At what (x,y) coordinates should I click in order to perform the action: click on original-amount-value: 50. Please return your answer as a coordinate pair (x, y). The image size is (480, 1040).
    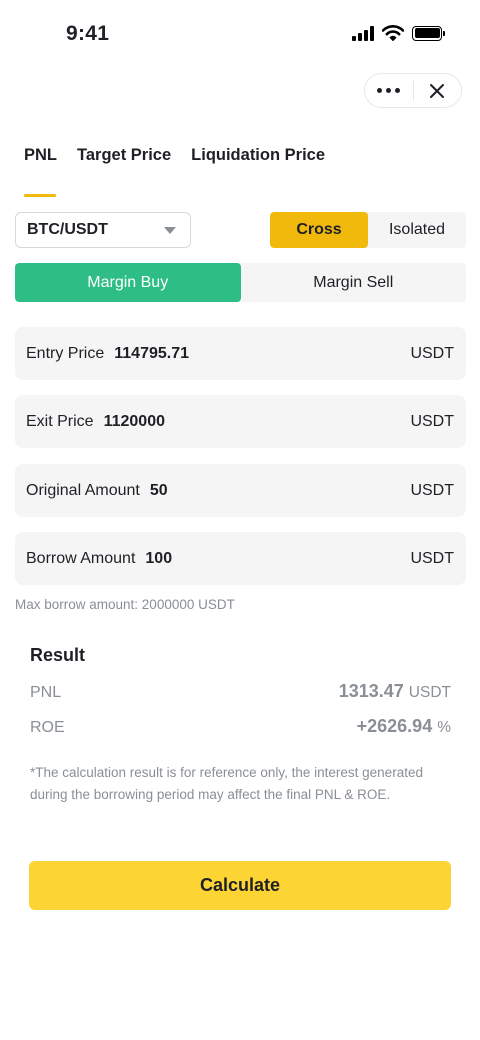
    Looking at the image, I should click on (280, 491).